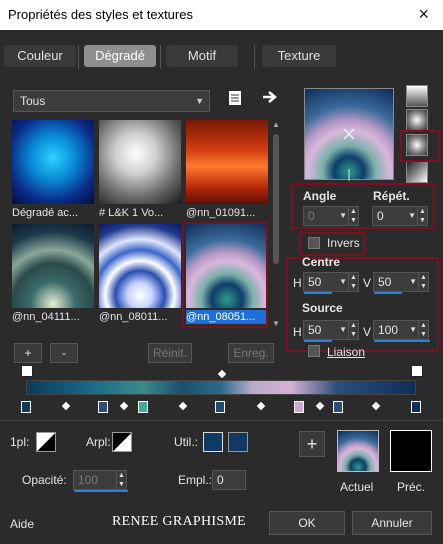  Describe the element at coordinates (314, 243) in the screenshot. I see `invert-checkbox` at that location.